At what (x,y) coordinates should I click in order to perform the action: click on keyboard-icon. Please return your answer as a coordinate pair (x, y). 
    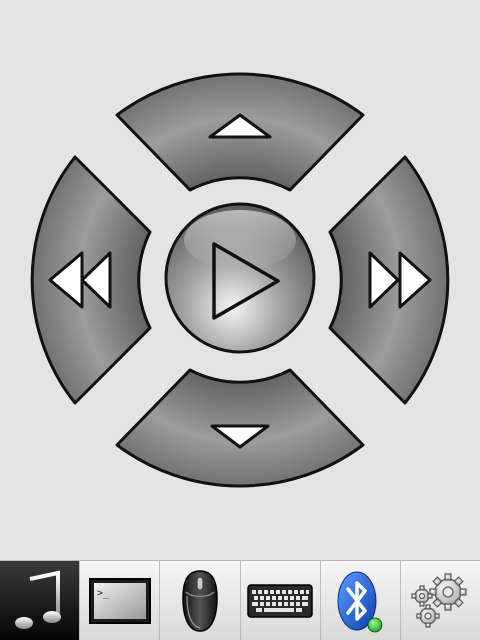
    Looking at the image, I should click on (280, 600).